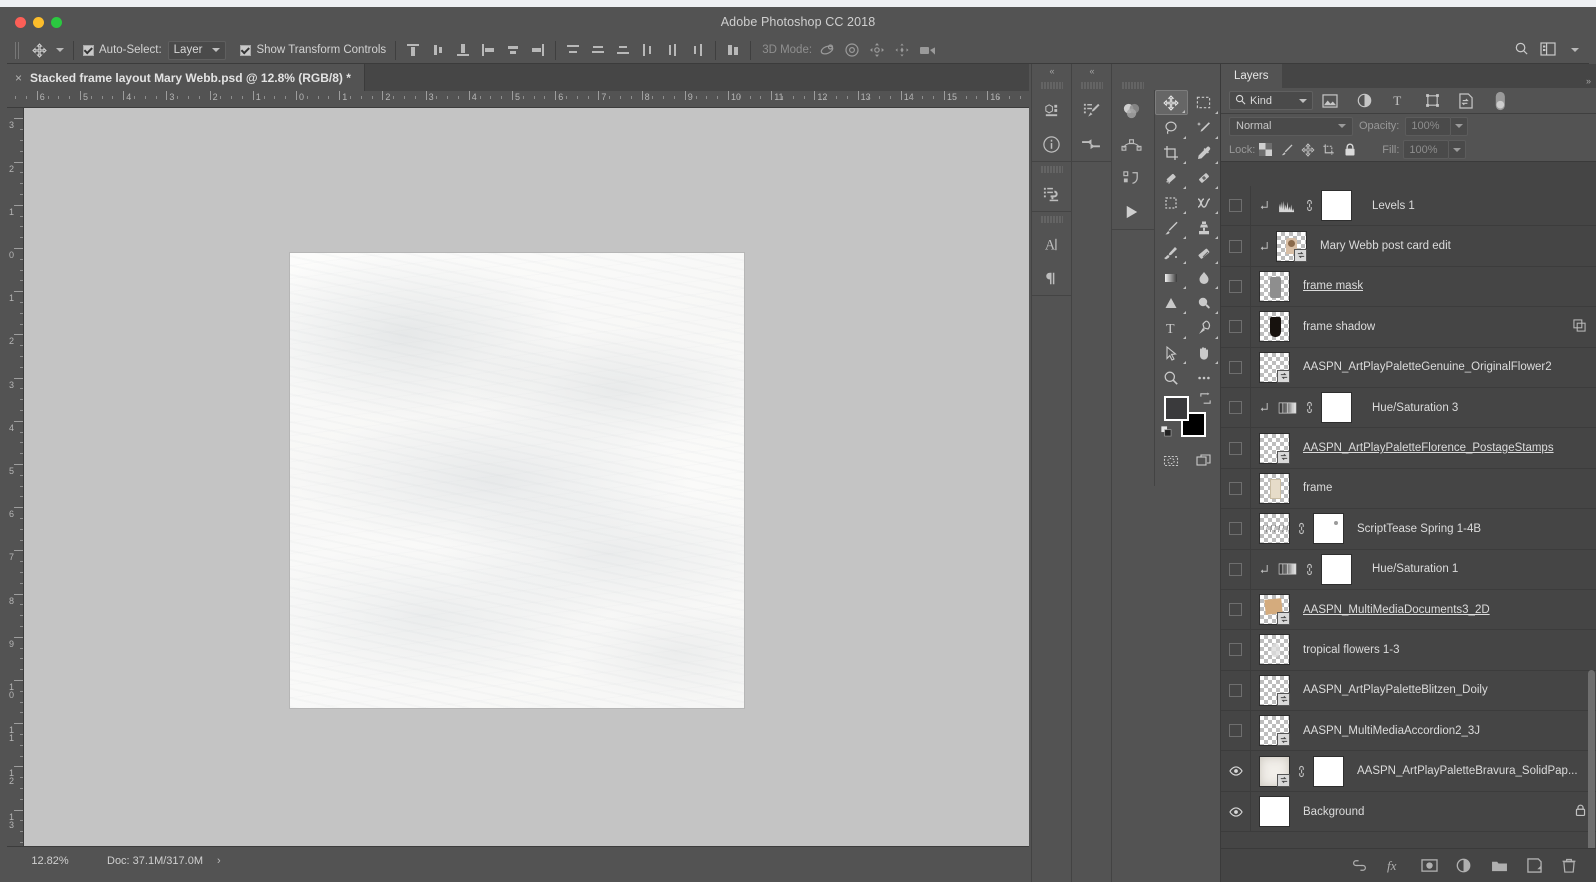 The width and height of the screenshot is (1596, 882). Describe the element at coordinates (1419, 529) in the screenshot. I see `layer-name: ScriptTease Spring 1-4B` at that location.